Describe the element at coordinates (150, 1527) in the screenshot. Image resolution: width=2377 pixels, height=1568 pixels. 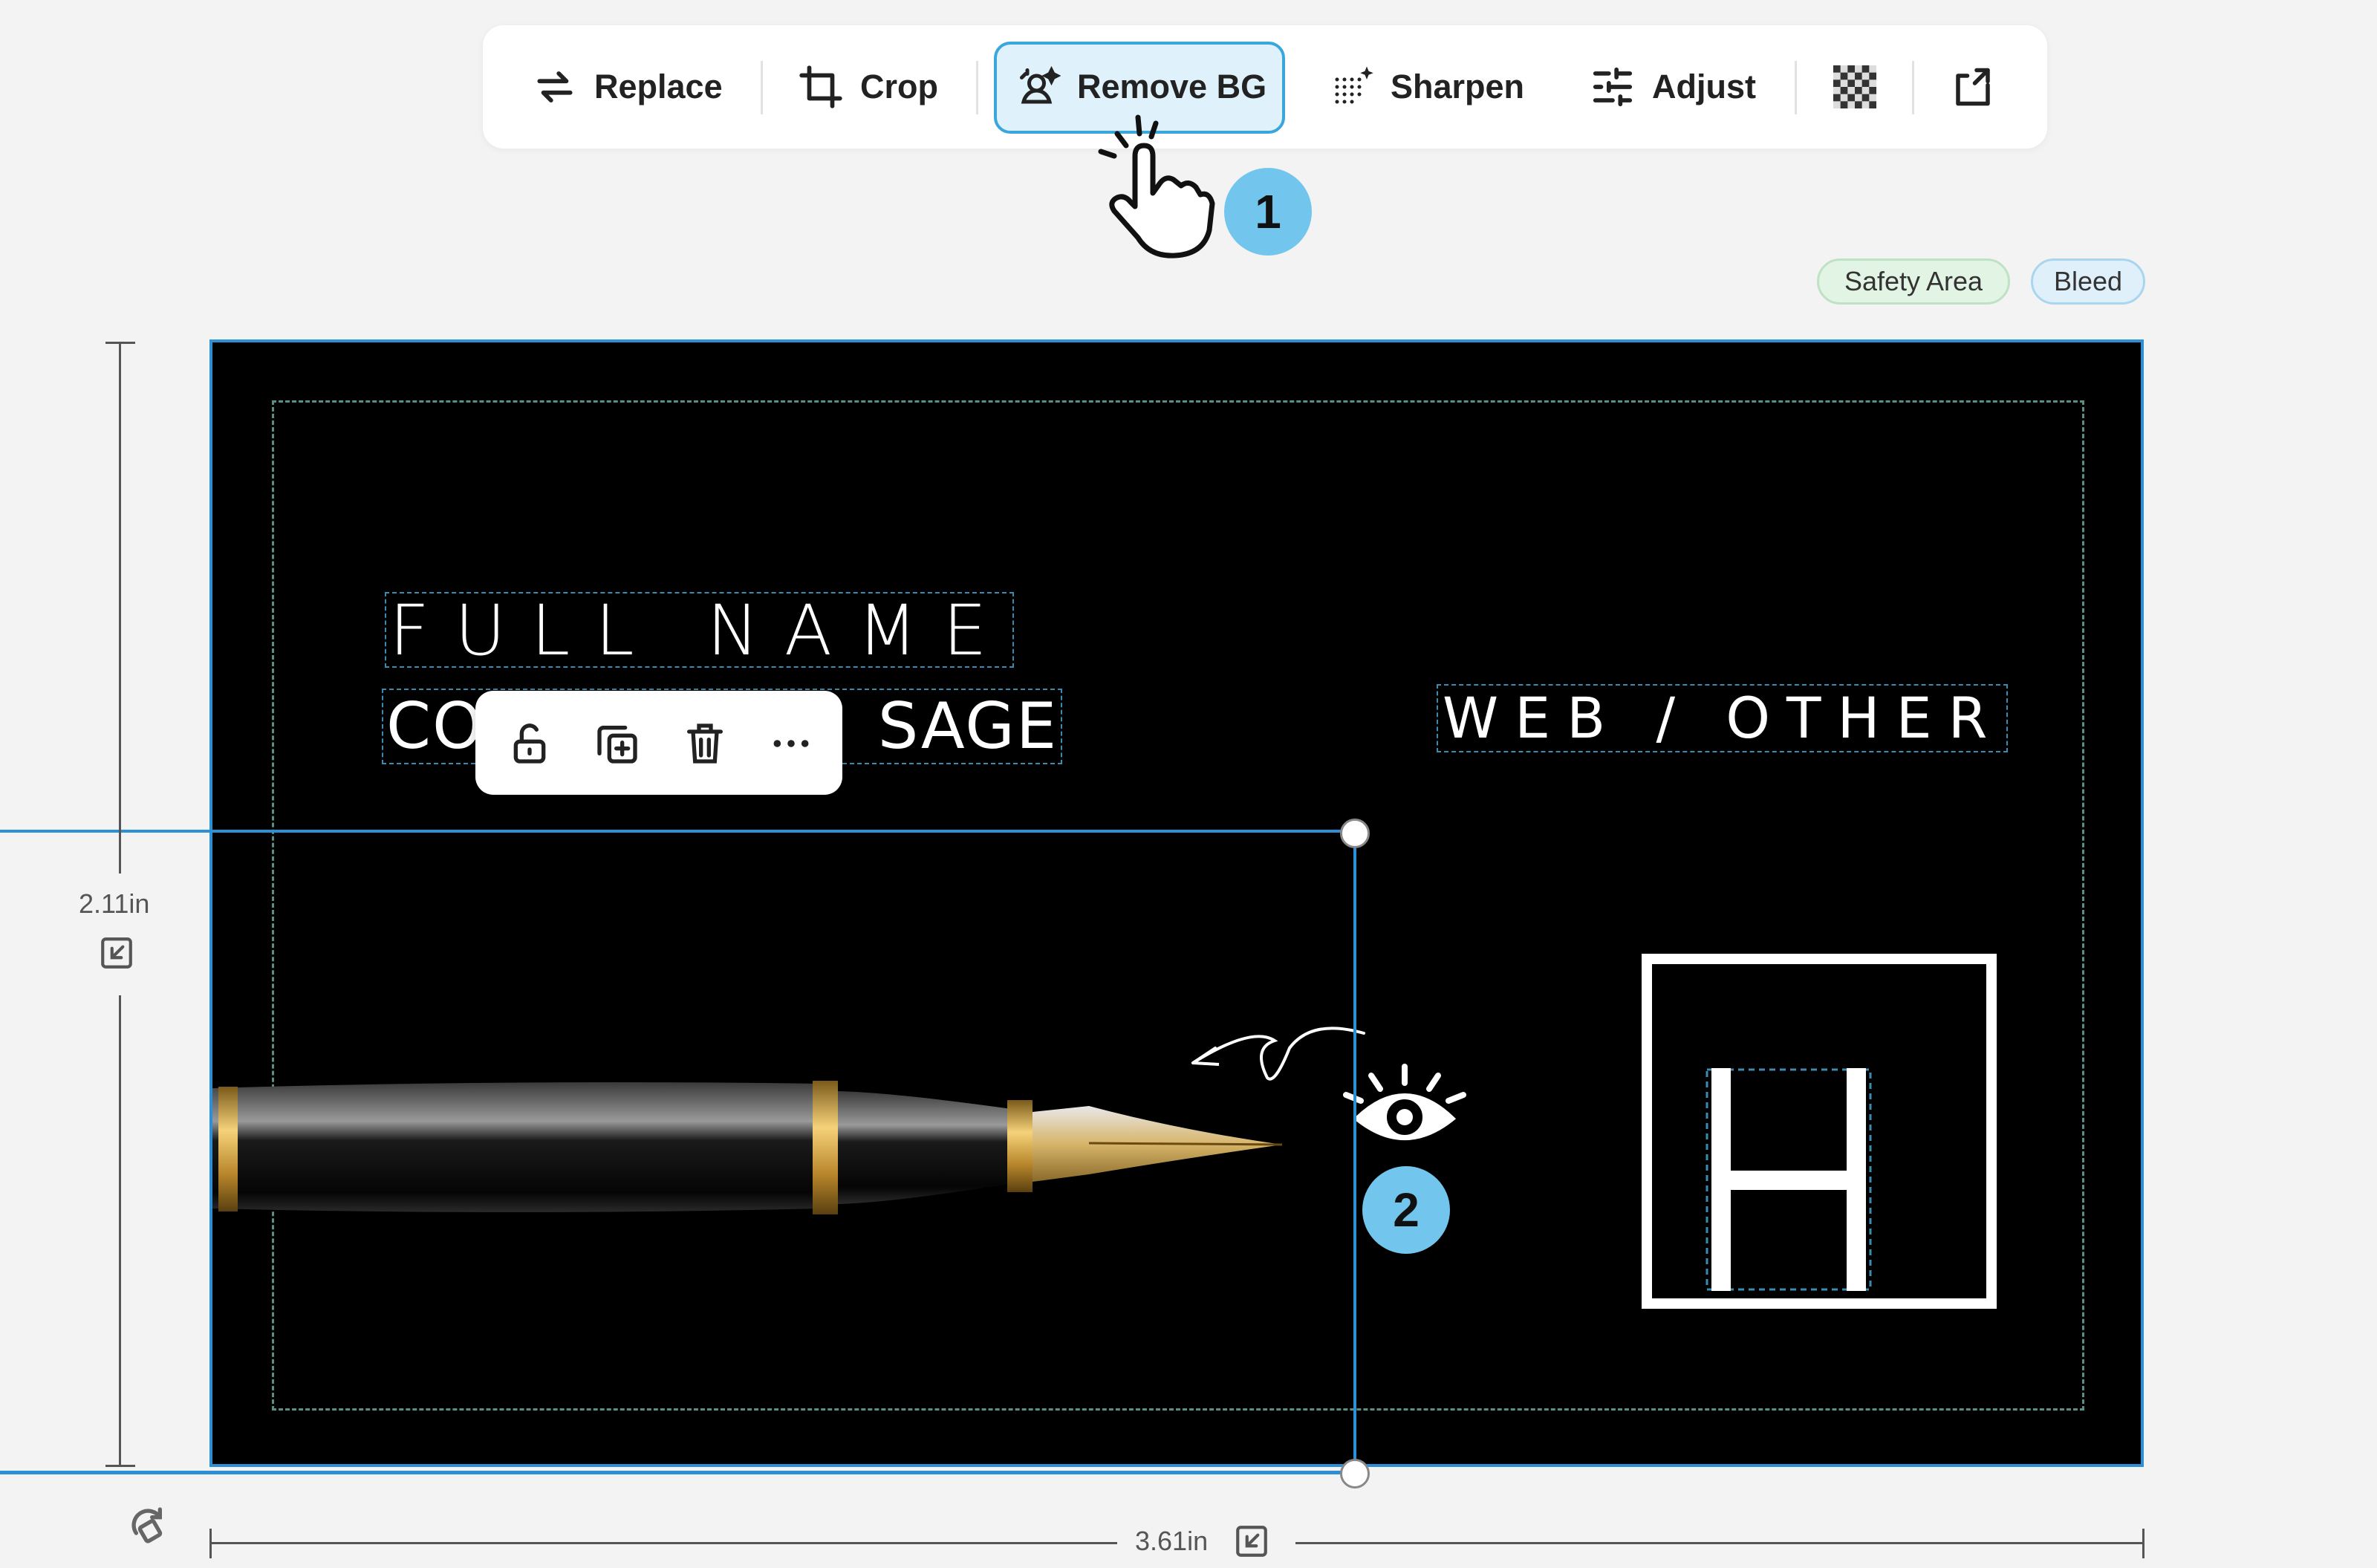
I see `rotate-icon` at that location.